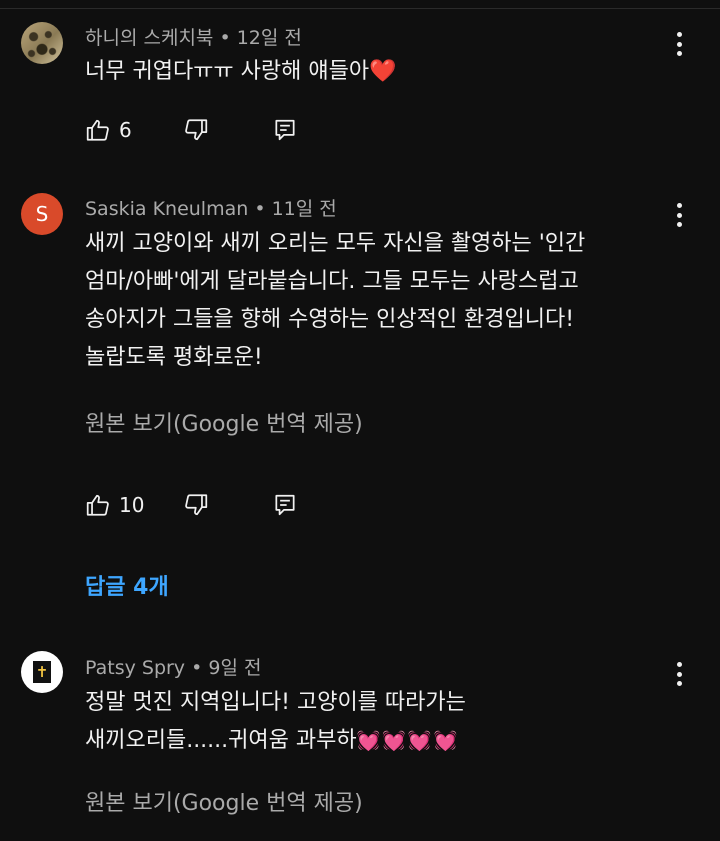  I want to click on comment-text: 너무 귀엽다ㅠㅠ 사랑해 얘들아❤️, so click(241, 71).